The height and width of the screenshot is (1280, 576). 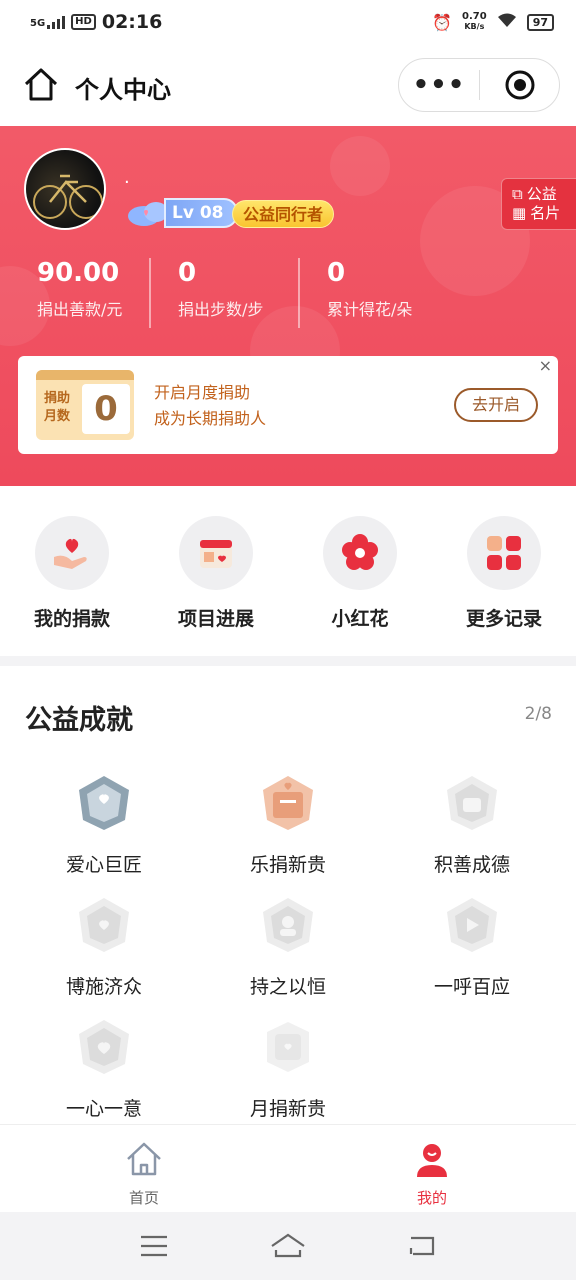 I want to click on network-speed: 0.70 KB/s, so click(x=474, y=21).